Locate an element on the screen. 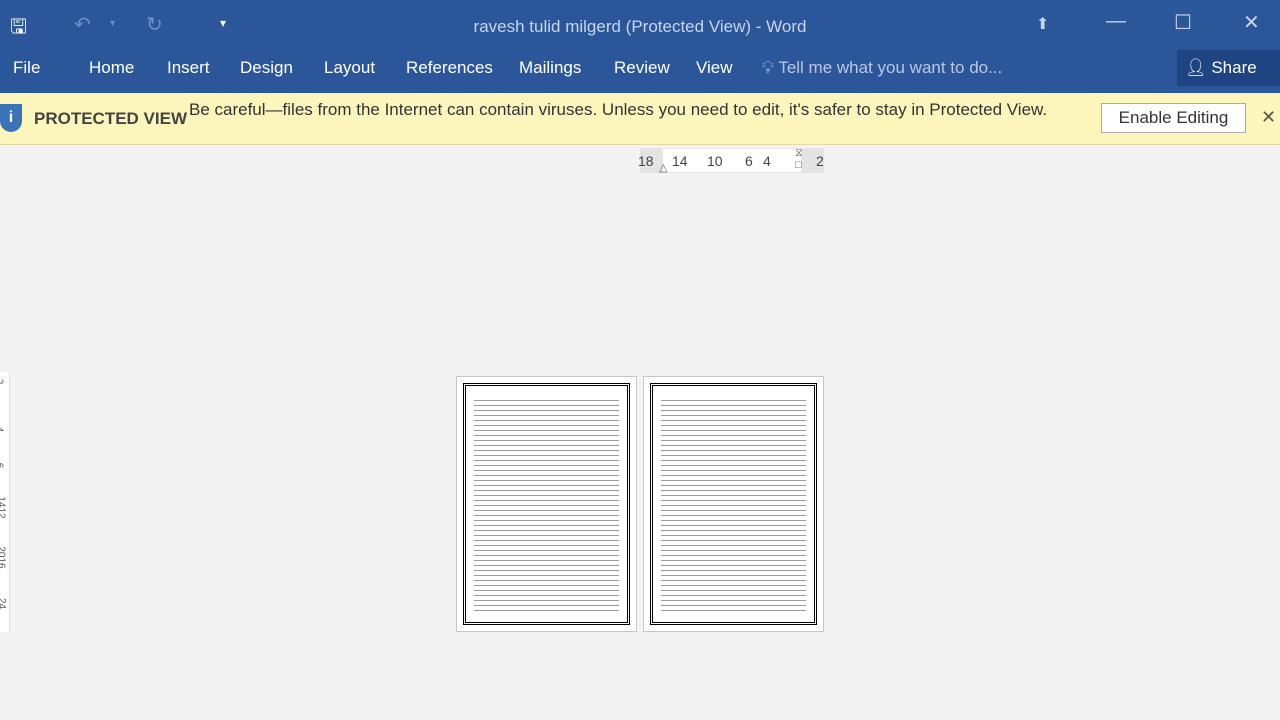  share-label: Share is located at coordinates (1234, 67).